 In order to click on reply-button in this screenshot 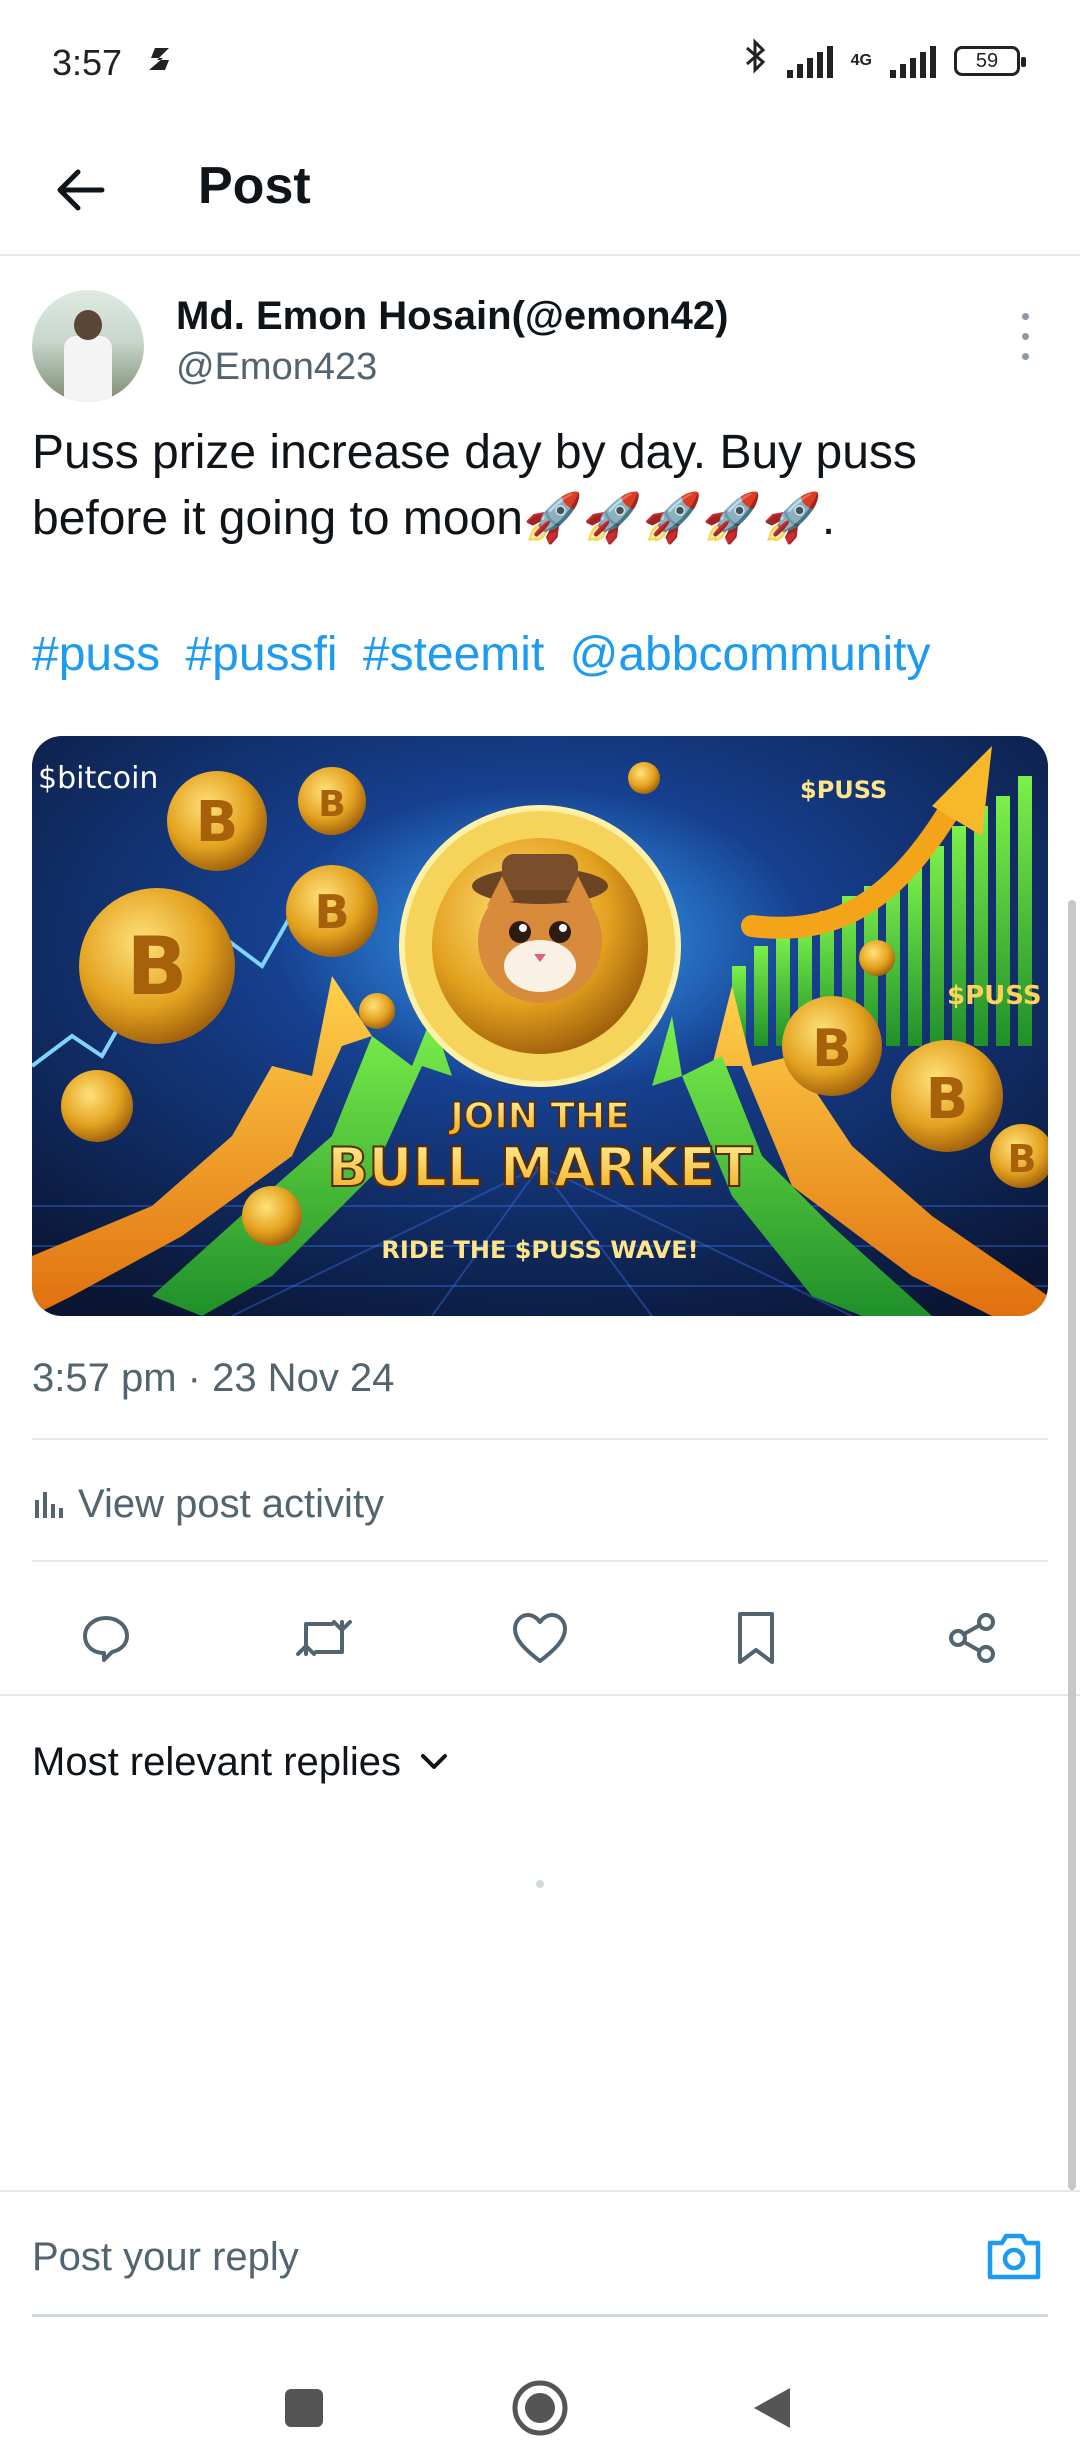, I will do `click(106, 1638)`.